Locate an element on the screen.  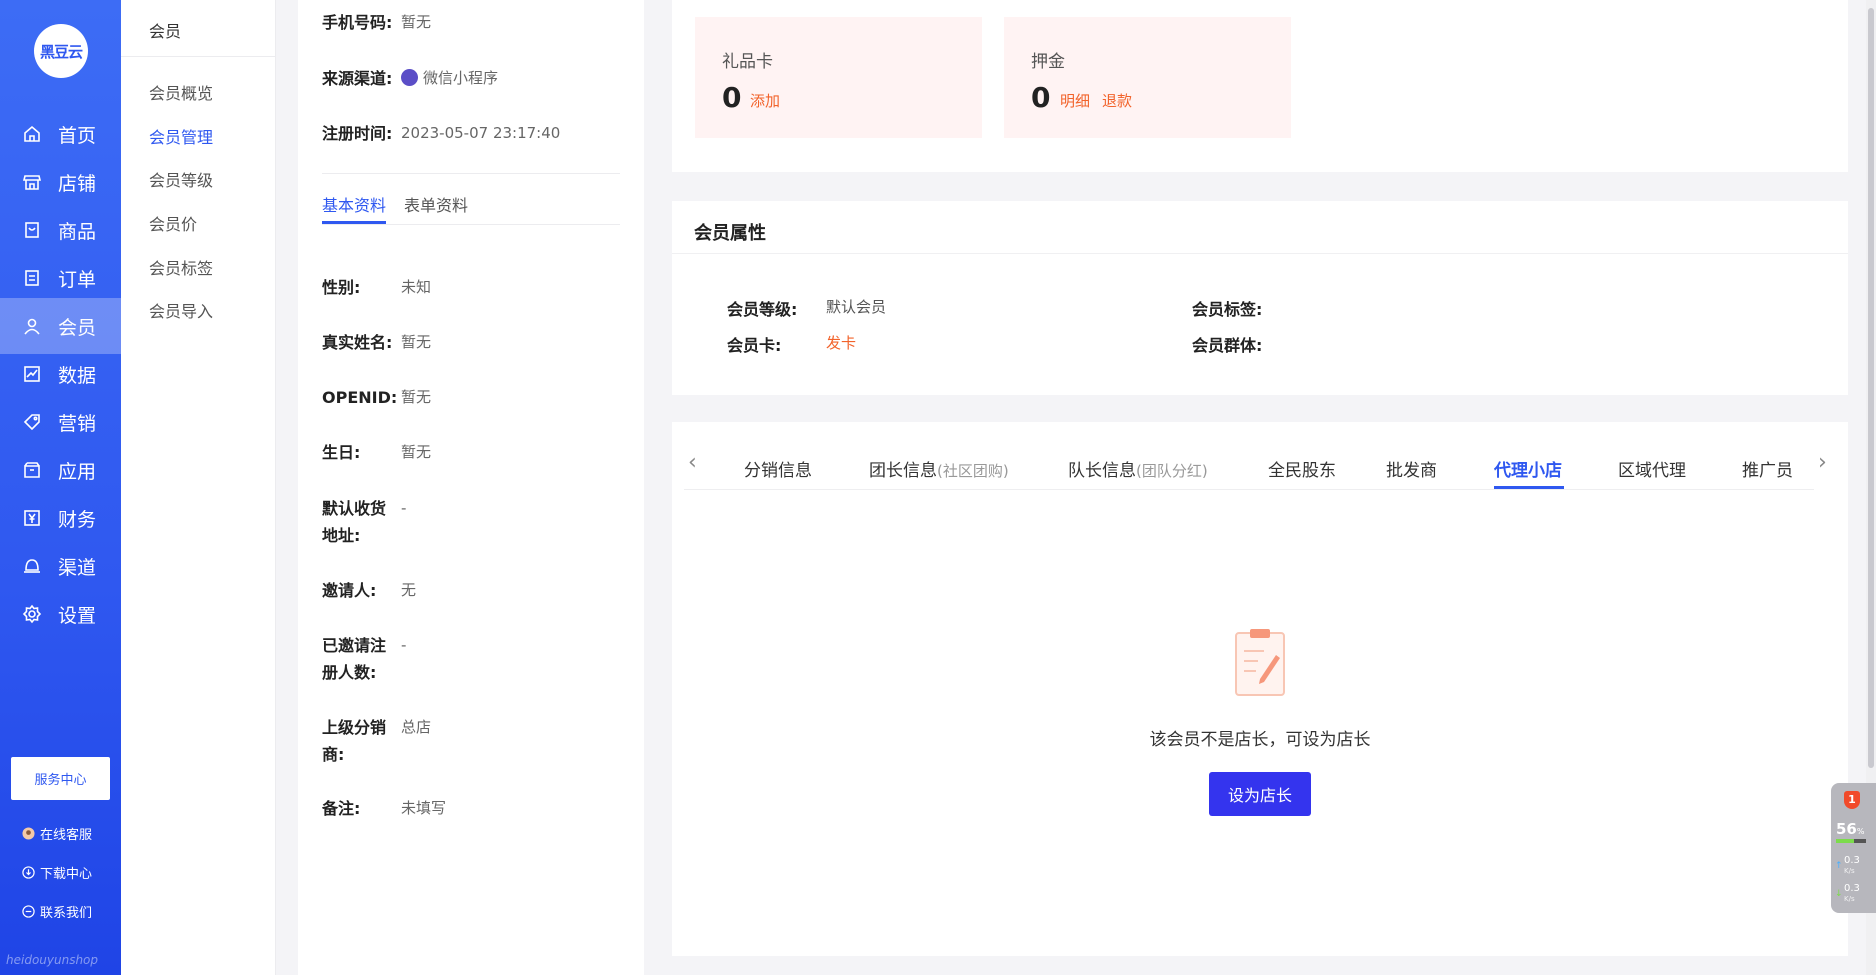
deposit-detail-link: 明细 is located at coordinates (1075, 100).